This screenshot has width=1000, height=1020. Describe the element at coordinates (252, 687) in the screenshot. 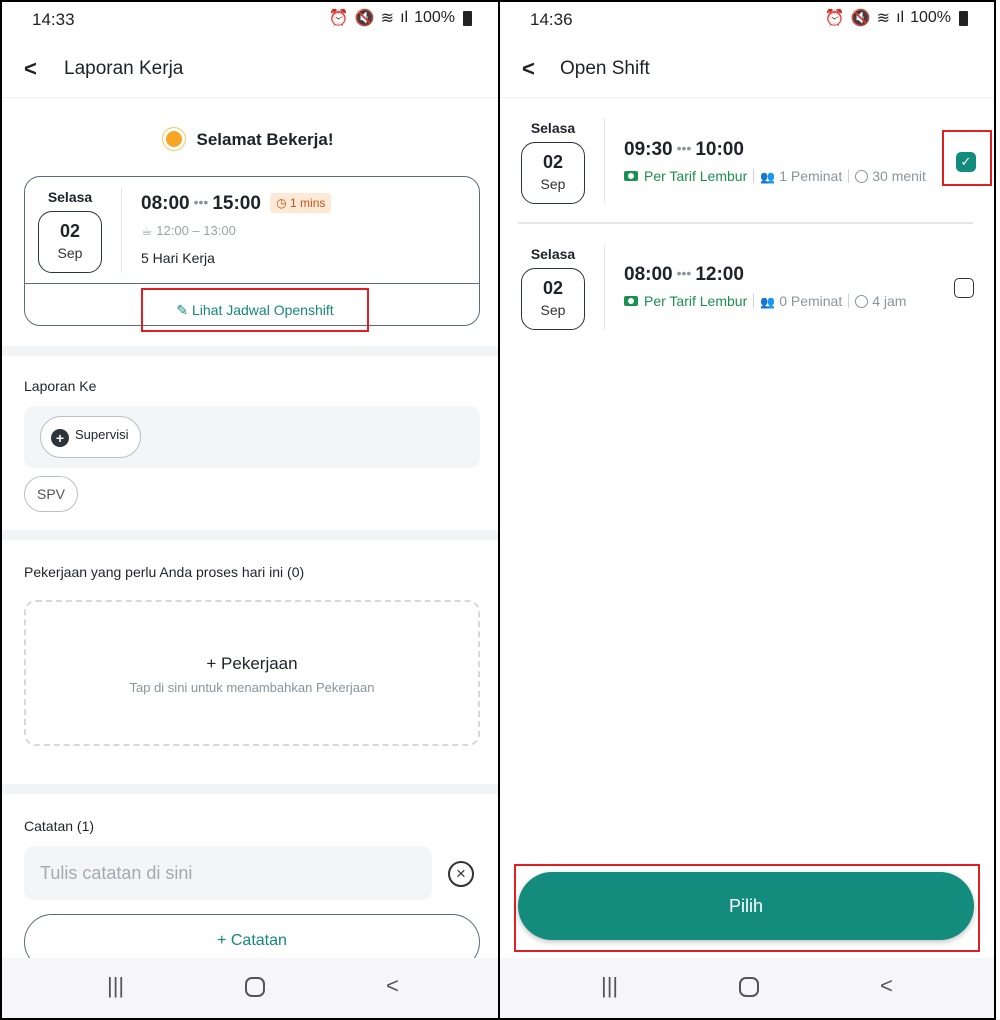

I see `add-task-hint: Tap di sini untuk menambahkan Pekerjaan` at that location.